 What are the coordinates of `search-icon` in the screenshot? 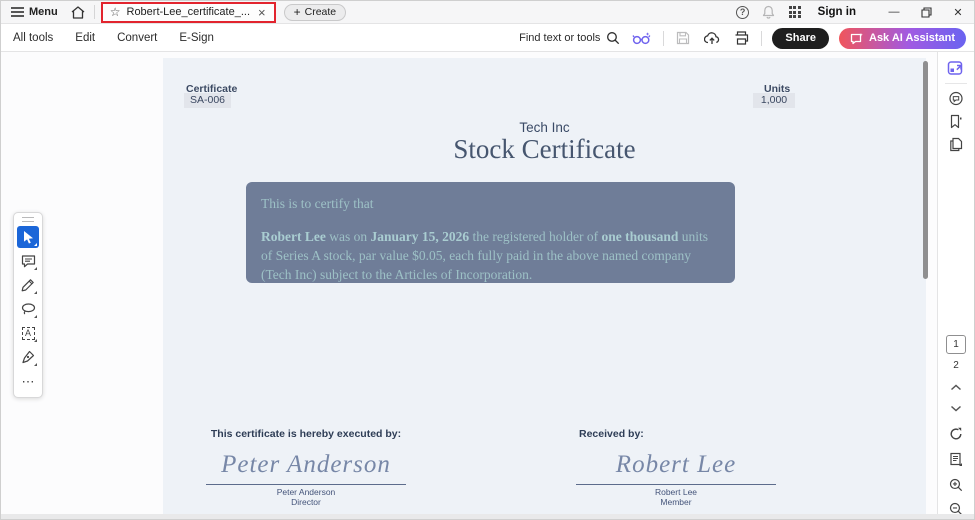 It's located at (613, 38).